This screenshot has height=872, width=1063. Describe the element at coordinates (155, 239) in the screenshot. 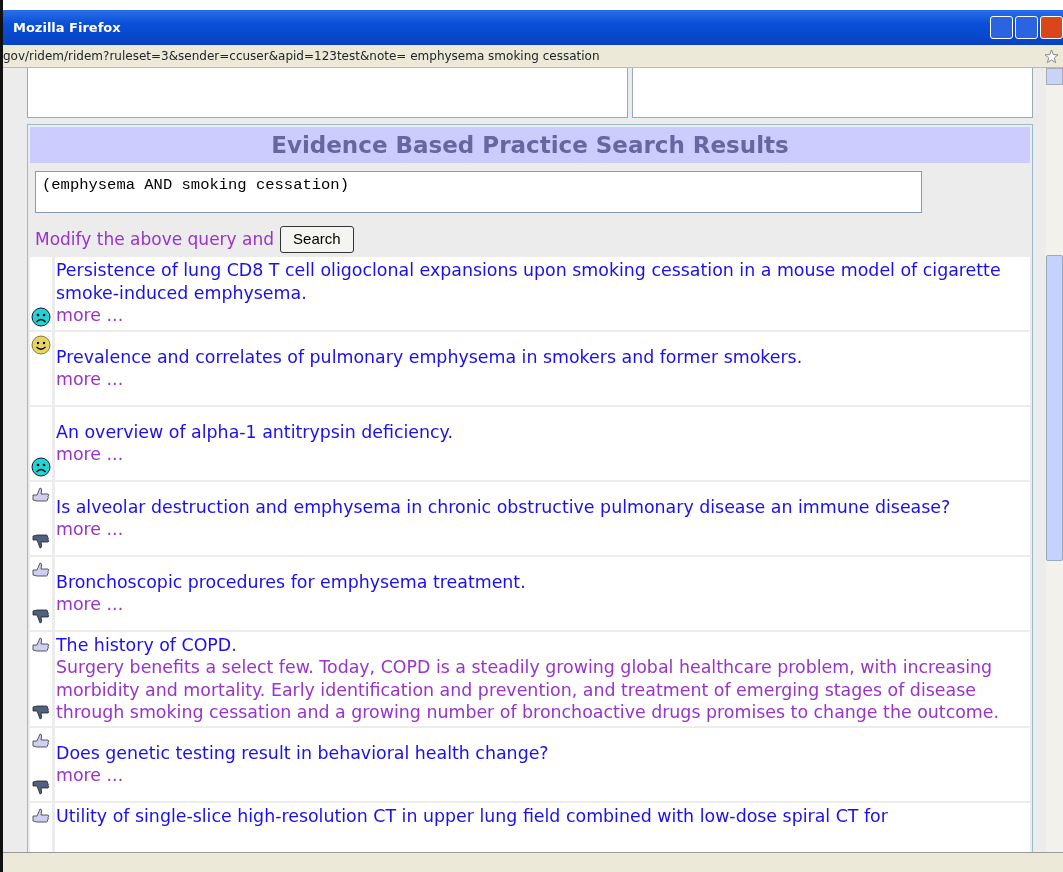

I see `modify-prompt: Modify the above query and` at that location.